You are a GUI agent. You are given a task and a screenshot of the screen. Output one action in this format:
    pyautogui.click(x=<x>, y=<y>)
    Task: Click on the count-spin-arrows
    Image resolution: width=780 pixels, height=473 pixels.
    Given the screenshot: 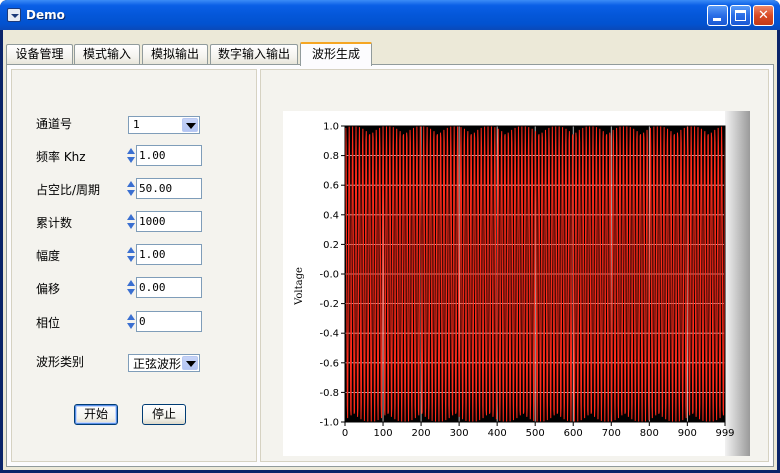 What is the action you would take?
    pyautogui.click(x=131, y=222)
    